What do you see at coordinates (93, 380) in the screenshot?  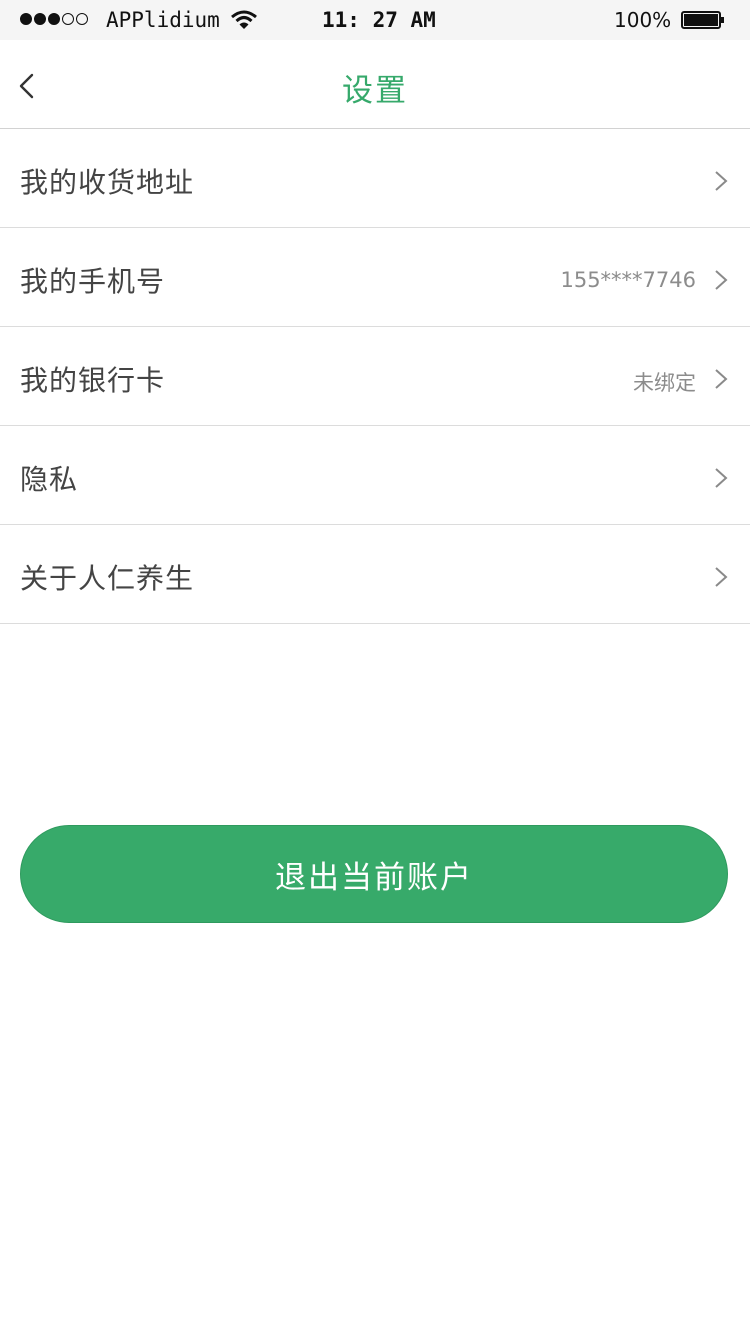 I see `row-label: 我的银行卡` at bounding box center [93, 380].